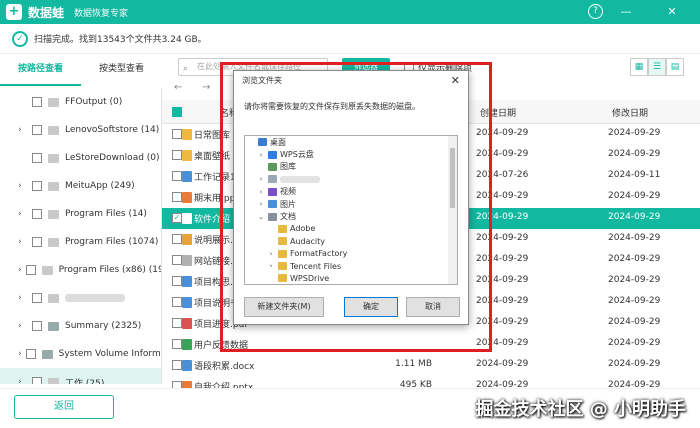 The width and height of the screenshot is (700, 428). Describe the element at coordinates (452, 178) in the screenshot. I see `tree-scrollbar-thumb` at that location.